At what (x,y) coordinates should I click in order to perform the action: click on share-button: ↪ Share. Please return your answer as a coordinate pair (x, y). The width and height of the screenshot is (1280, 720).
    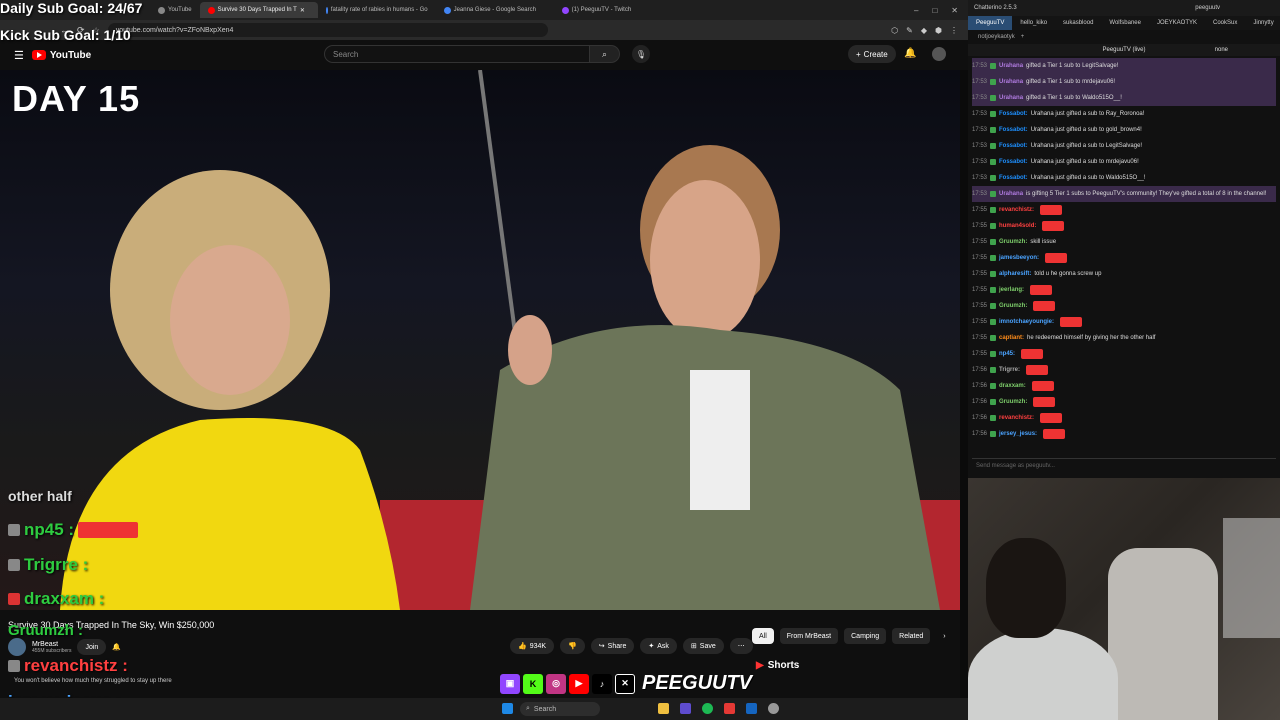
    Looking at the image, I should click on (612, 646).